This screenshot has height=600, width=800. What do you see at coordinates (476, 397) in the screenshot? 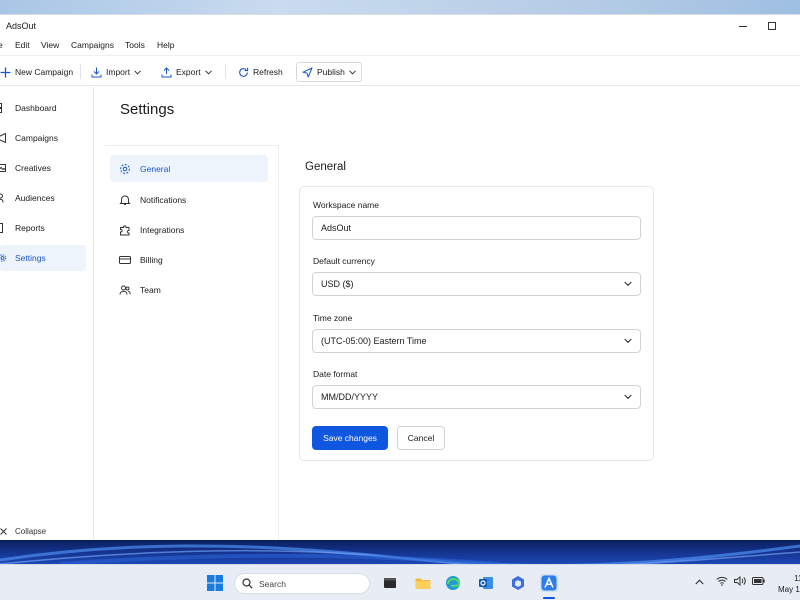
I see `date-format-select: MM/DD/YYYY` at bounding box center [476, 397].